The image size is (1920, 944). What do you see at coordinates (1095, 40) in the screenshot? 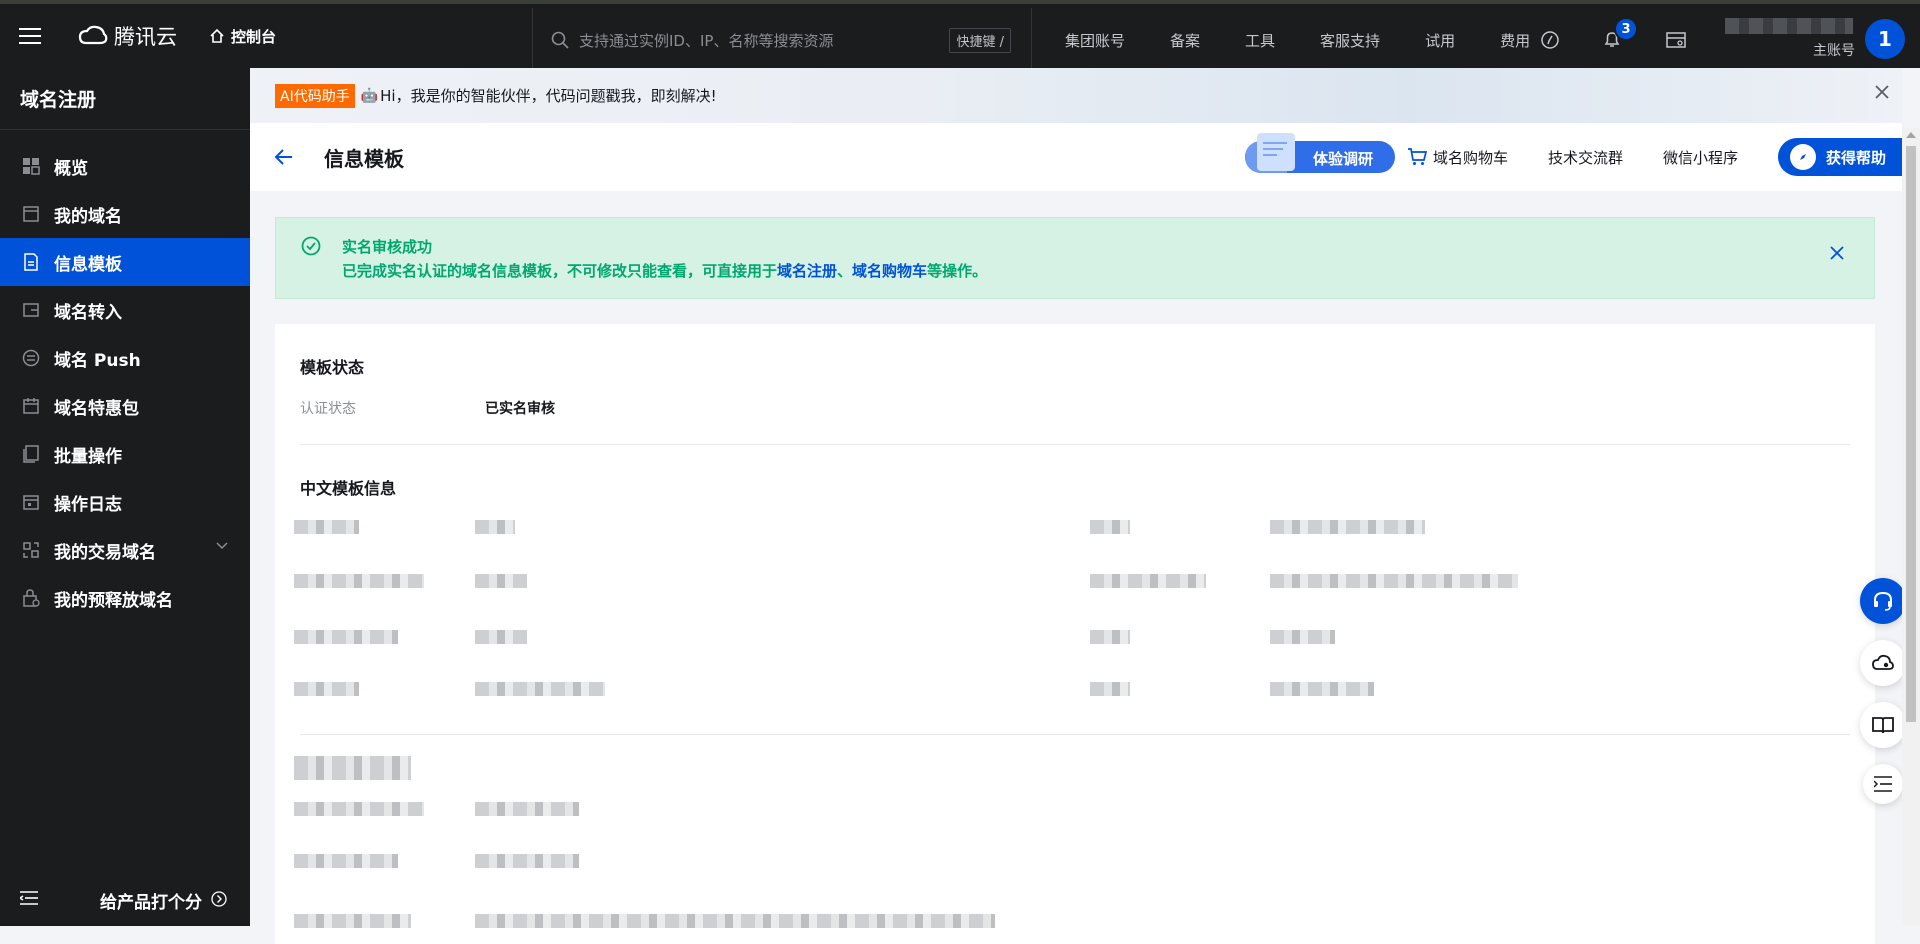
I see `nav-group-account: 集团账号` at bounding box center [1095, 40].